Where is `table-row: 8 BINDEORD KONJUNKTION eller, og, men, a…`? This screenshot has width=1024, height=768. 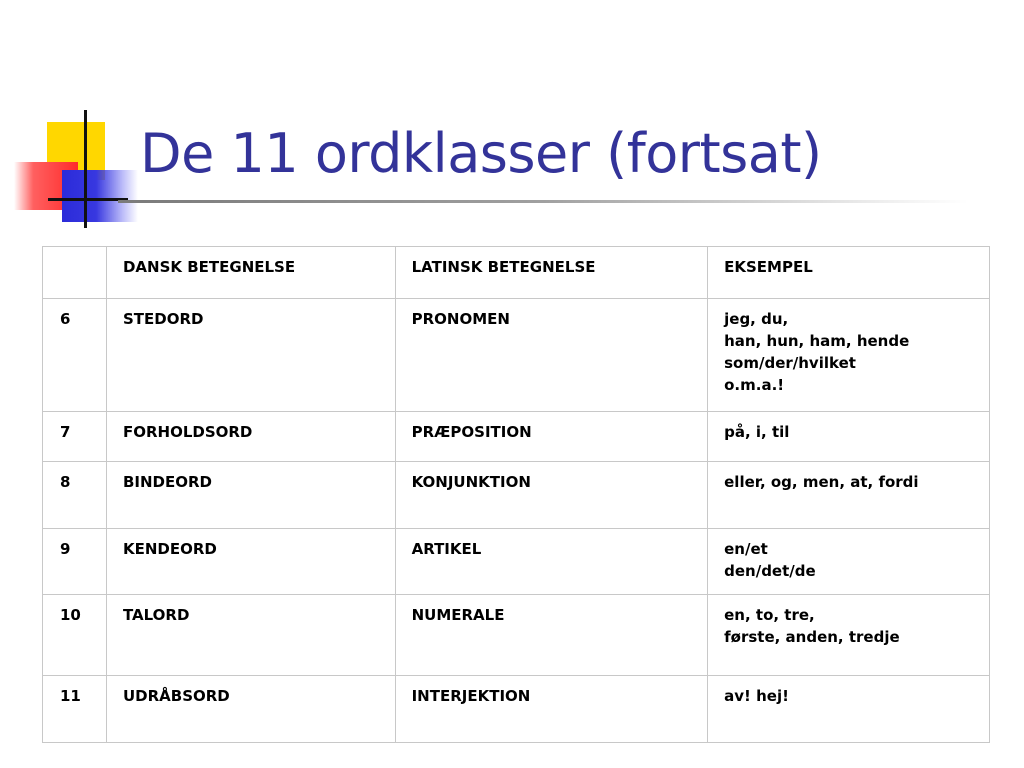 table-row: 8 BINDEORD KONJUNKTION eller, og, men, a… is located at coordinates (516, 495).